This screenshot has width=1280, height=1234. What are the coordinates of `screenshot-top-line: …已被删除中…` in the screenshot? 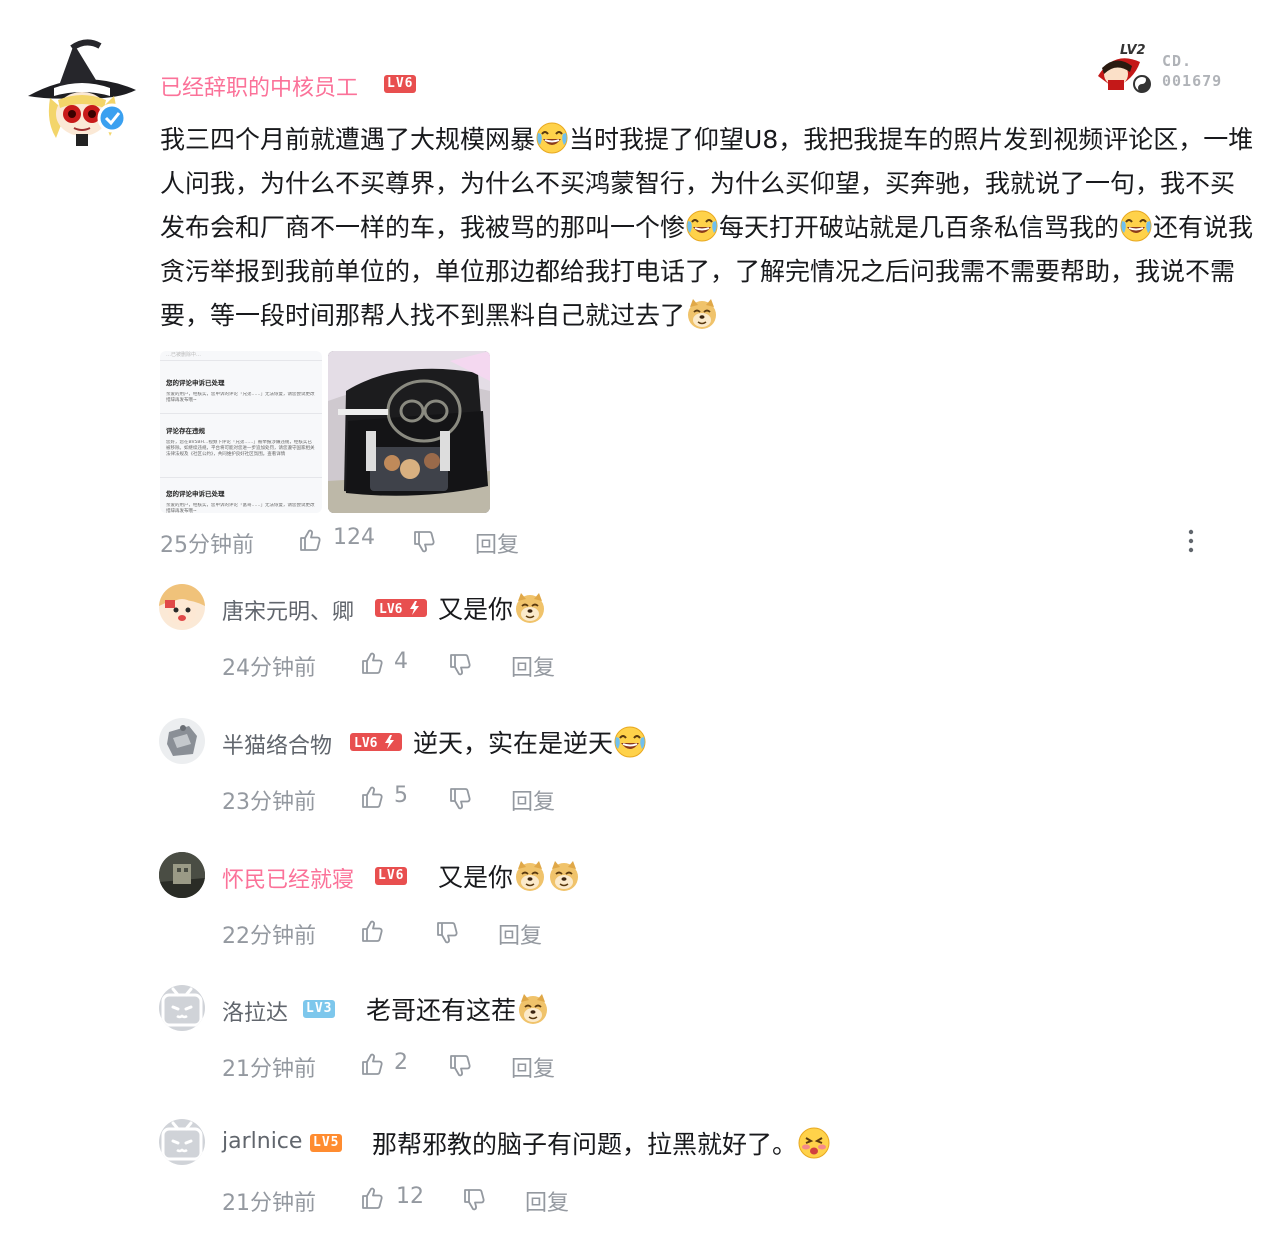 It's located at (184, 355).